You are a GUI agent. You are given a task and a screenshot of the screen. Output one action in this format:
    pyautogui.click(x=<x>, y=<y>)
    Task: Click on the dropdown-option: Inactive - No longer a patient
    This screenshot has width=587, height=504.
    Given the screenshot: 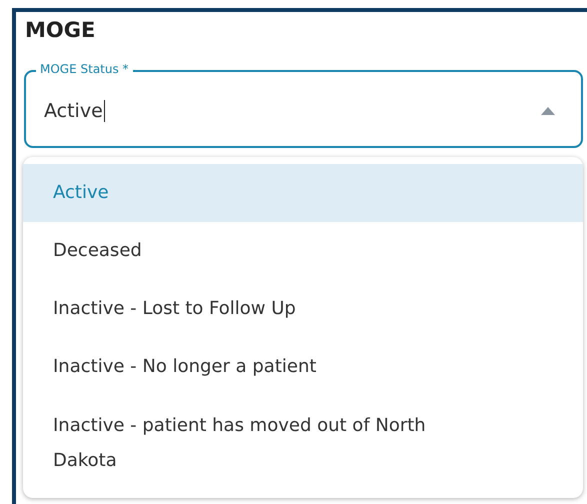 What is the action you would take?
    pyautogui.click(x=303, y=367)
    